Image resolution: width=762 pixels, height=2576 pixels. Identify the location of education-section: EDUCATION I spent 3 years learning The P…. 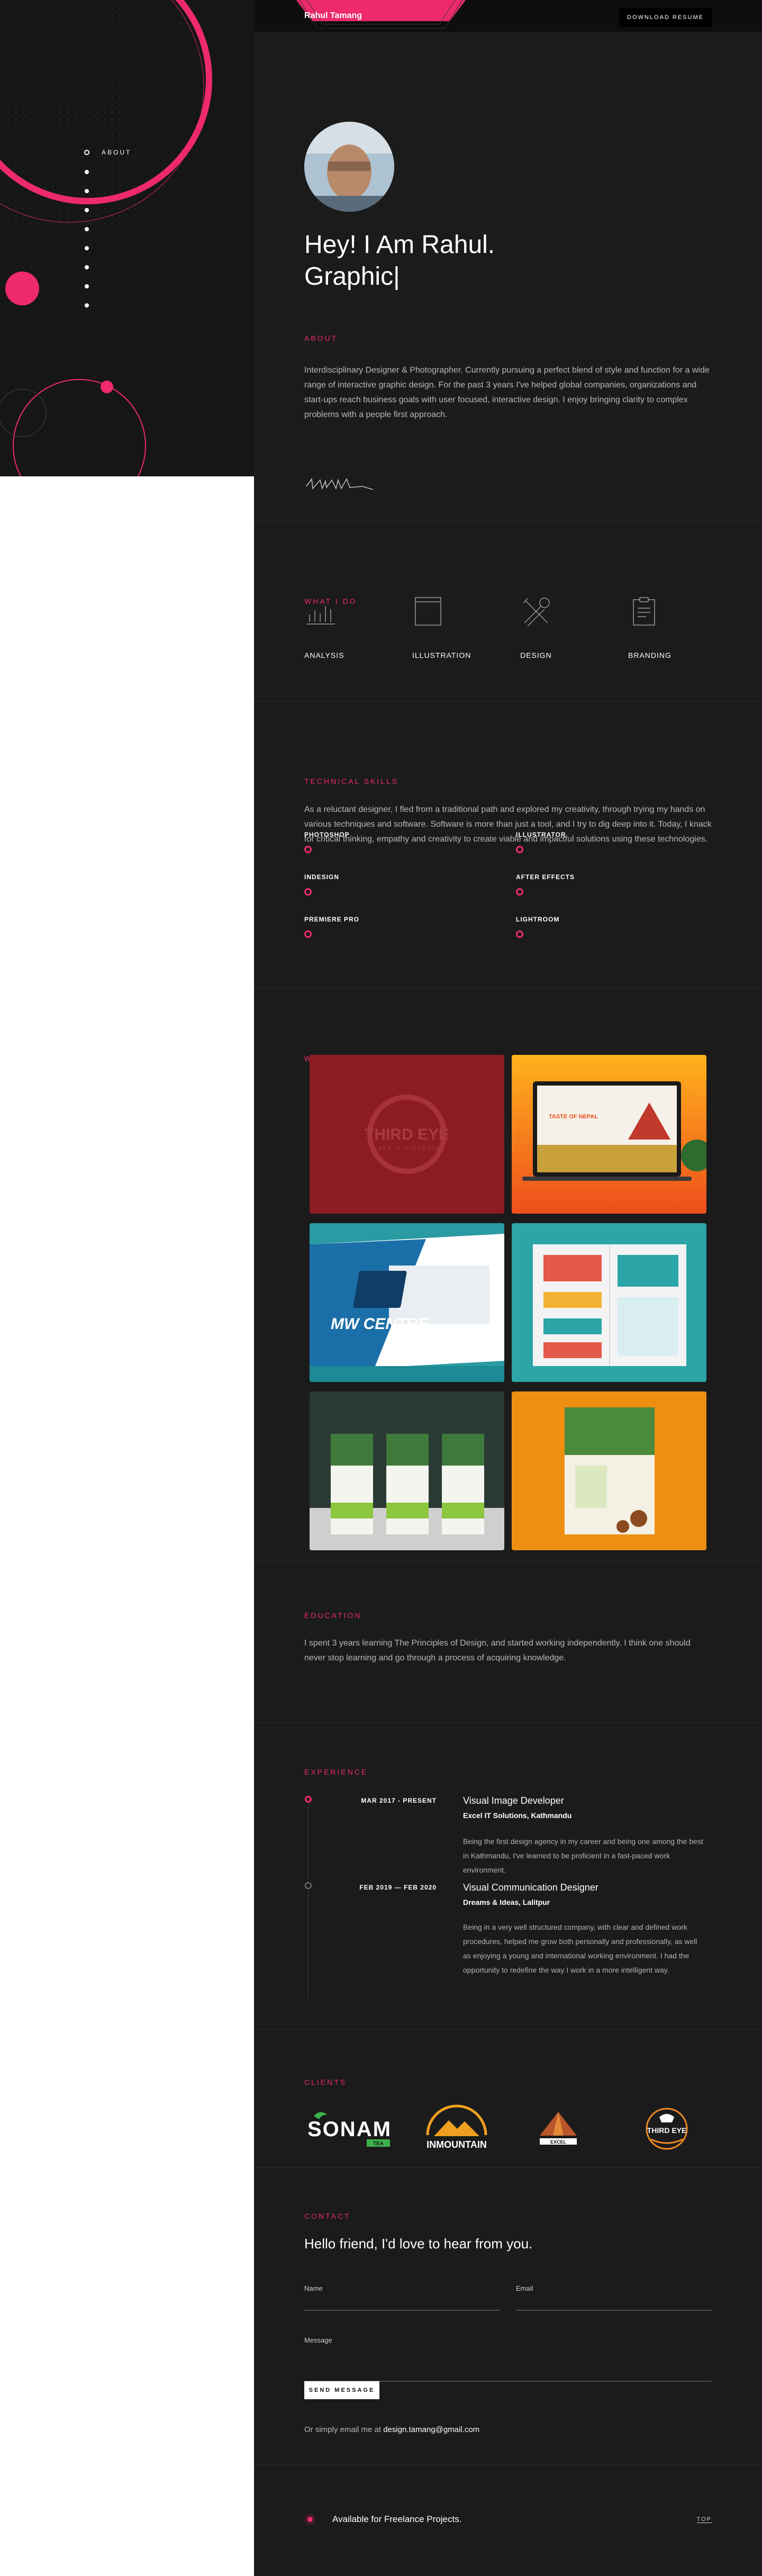
(508, 1642).